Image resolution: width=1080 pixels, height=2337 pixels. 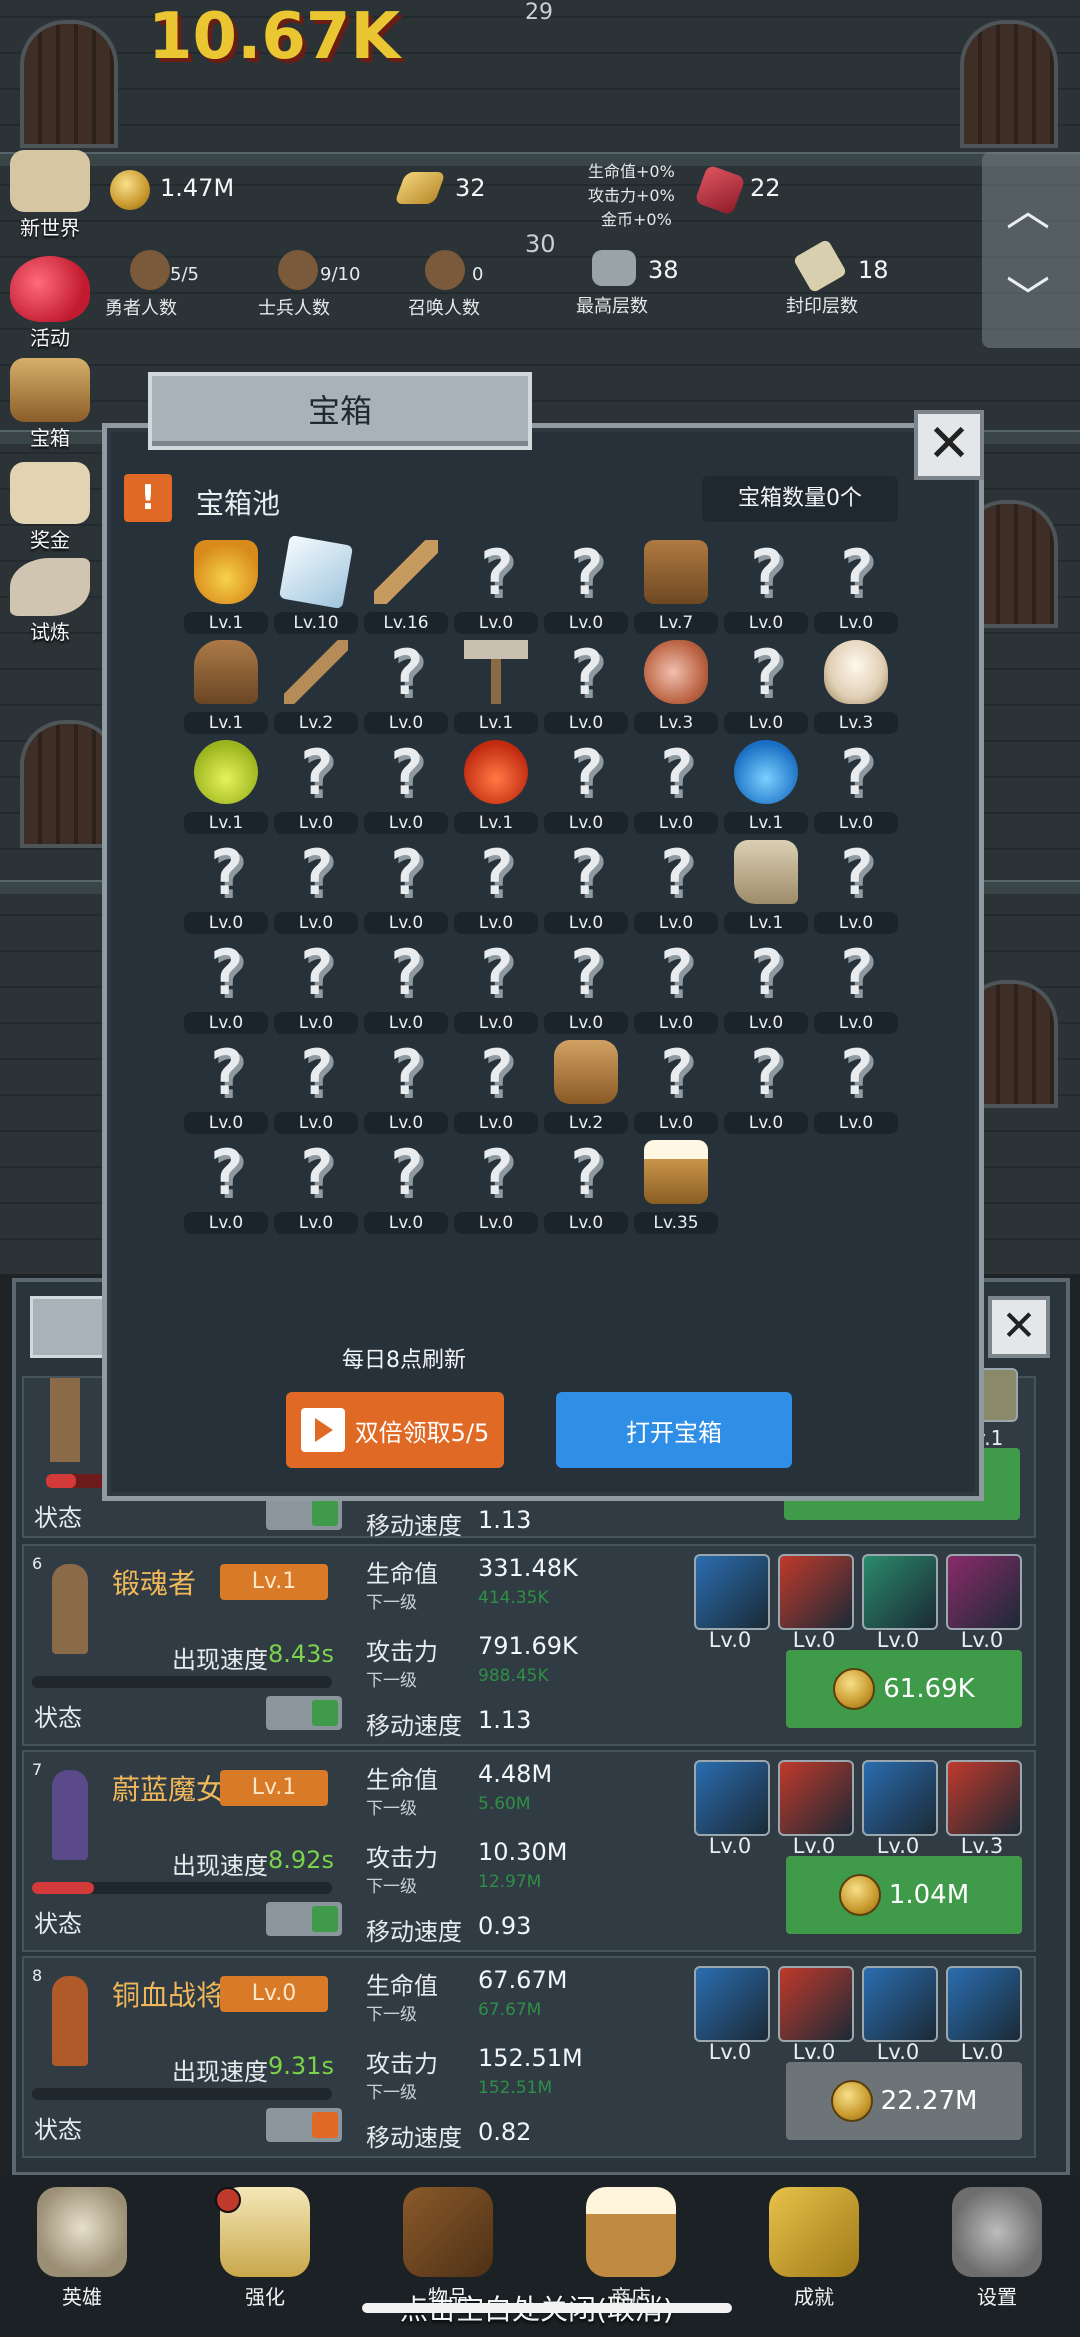 What do you see at coordinates (949, 445) in the screenshot?
I see `modal-close-icon: ✕` at bounding box center [949, 445].